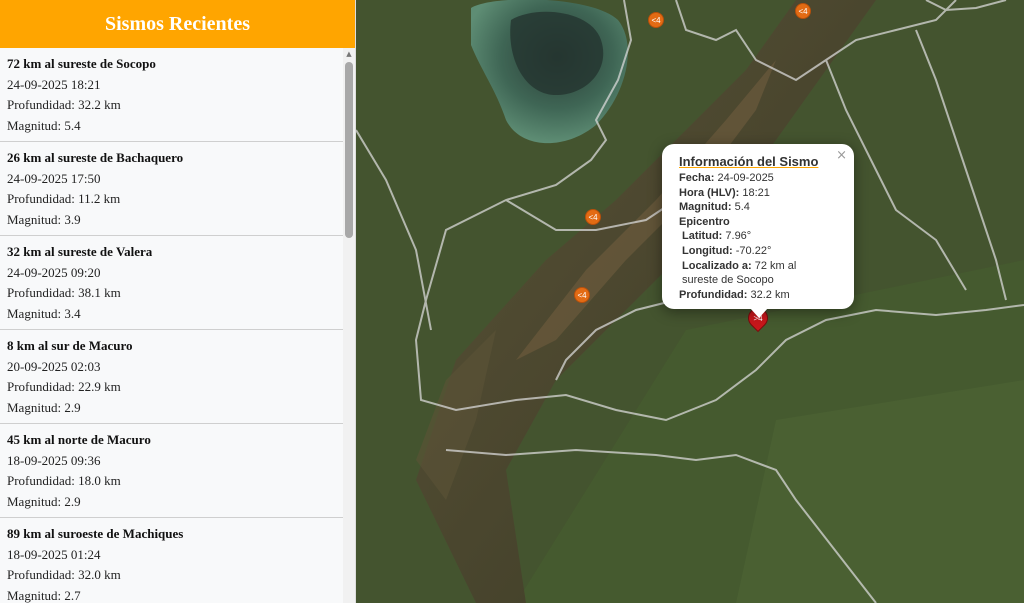 Image resolution: width=1024 pixels, height=603 pixels. Describe the element at coordinates (64, 386) in the screenshot. I see `quake-depth: Profundidad: 22.9 km` at that location.